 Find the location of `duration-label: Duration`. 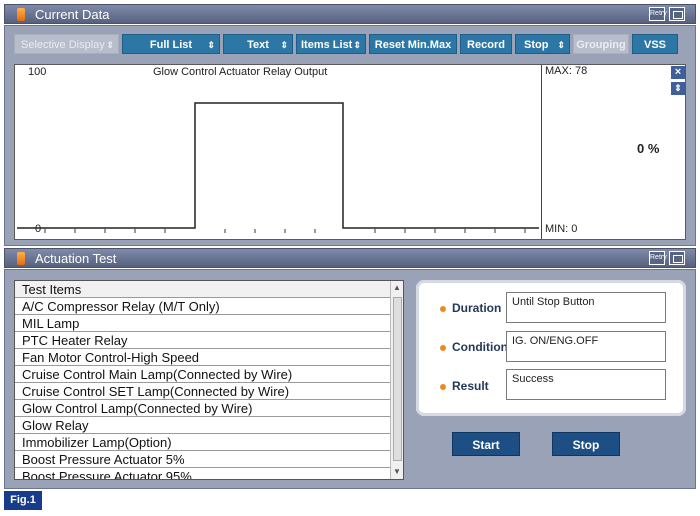

duration-label: Duration is located at coordinates (470, 308).